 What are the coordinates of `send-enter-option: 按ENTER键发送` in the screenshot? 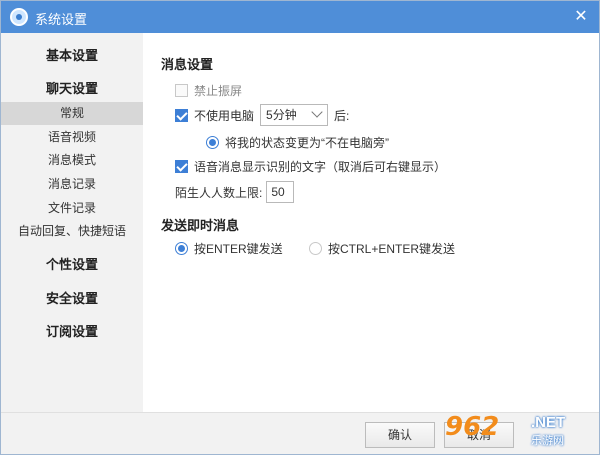 It's located at (229, 248).